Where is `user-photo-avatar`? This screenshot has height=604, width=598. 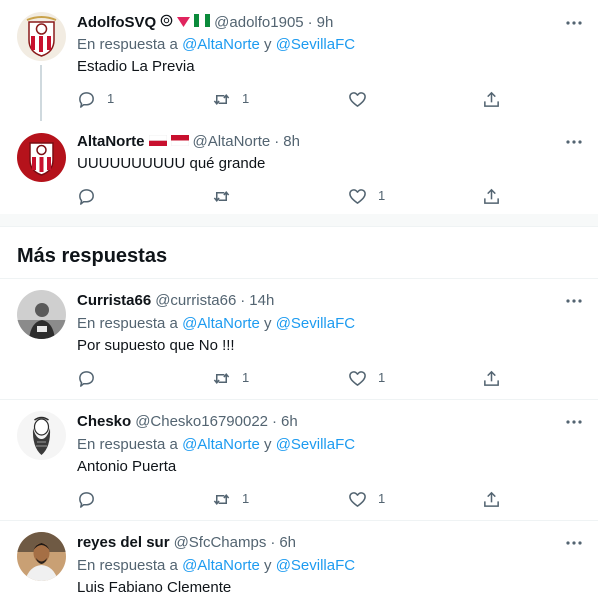
user-photo-avatar is located at coordinates (41, 556).